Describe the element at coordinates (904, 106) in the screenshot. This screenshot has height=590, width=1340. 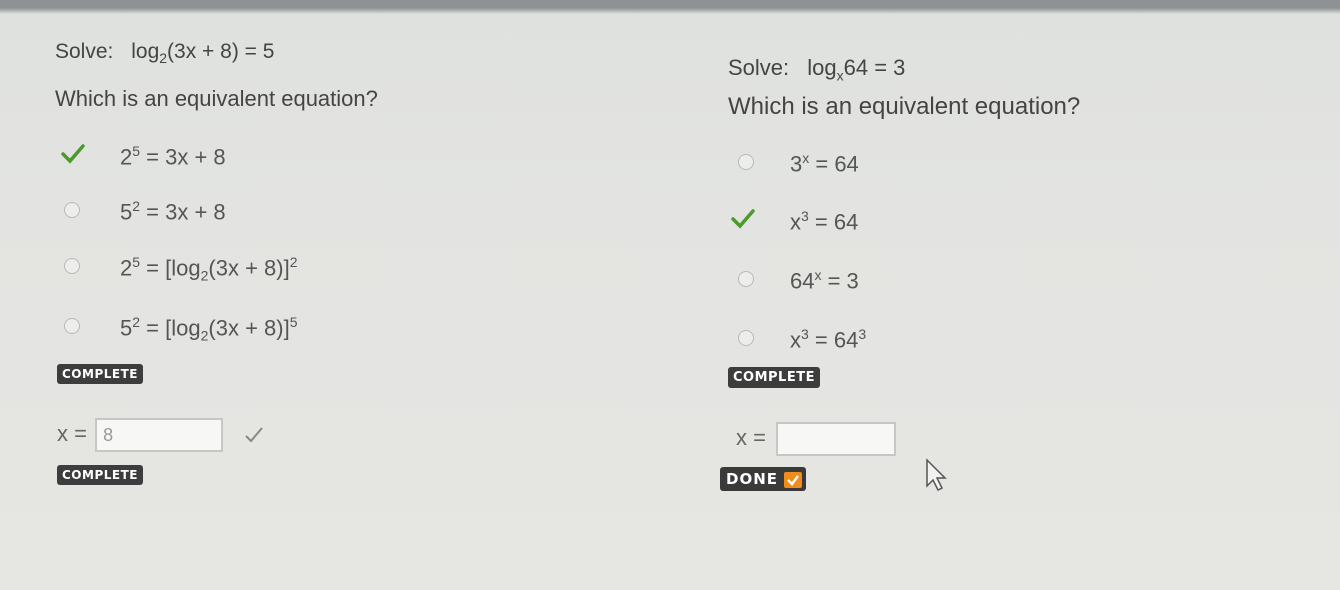
I see `right-question-prompt: Which is an equivalent equation?` at that location.